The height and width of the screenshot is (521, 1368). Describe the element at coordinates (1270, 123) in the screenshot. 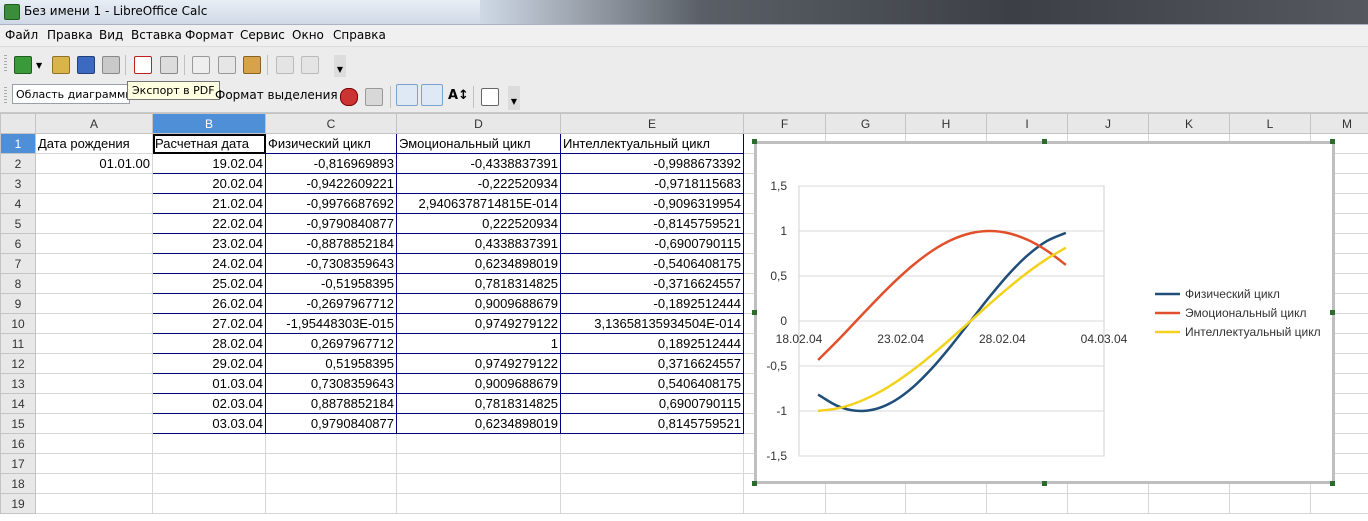

I see `column-header-l: L` at that location.